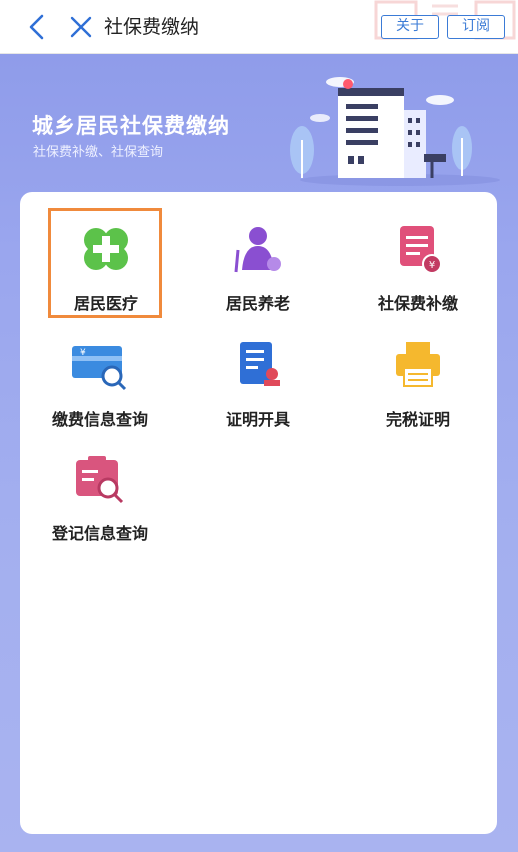 This screenshot has width=518, height=852. I want to click on service-certificate: 证明开具, so click(258, 390).